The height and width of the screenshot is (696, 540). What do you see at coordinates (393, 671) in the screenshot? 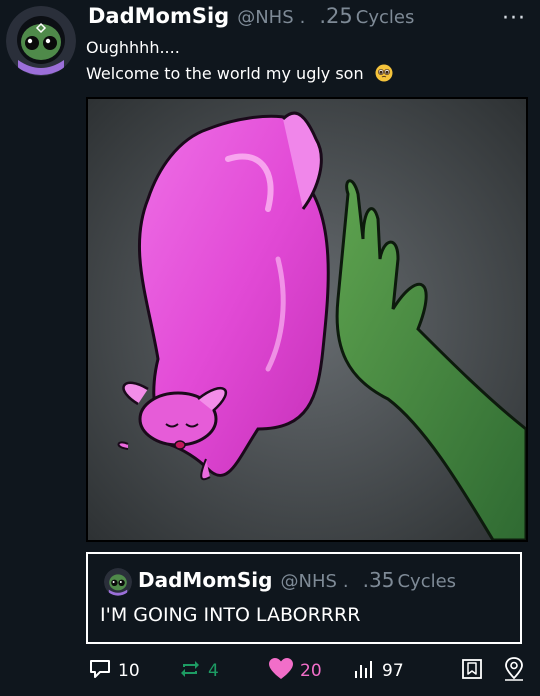
I see `views-count: 97` at bounding box center [393, 671].